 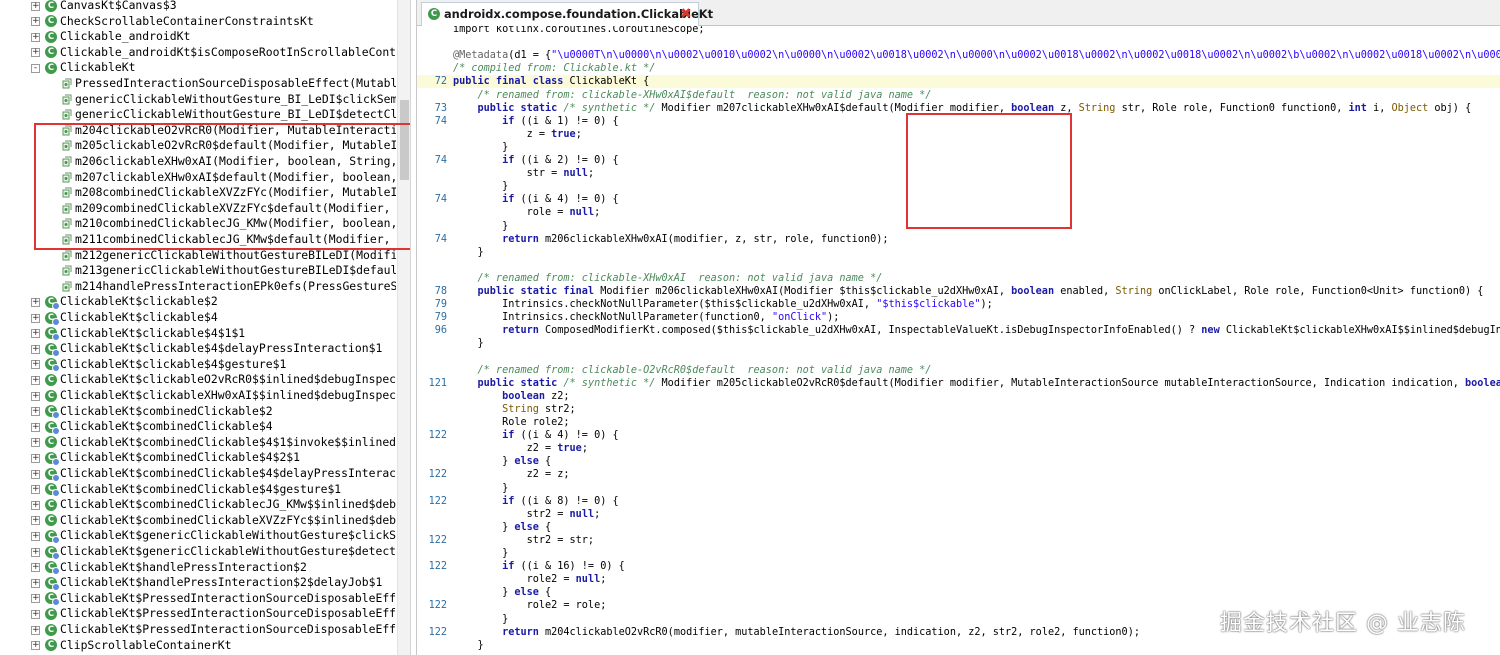 I want to click on code-token: Role role2;, so click(x=511, y=422).